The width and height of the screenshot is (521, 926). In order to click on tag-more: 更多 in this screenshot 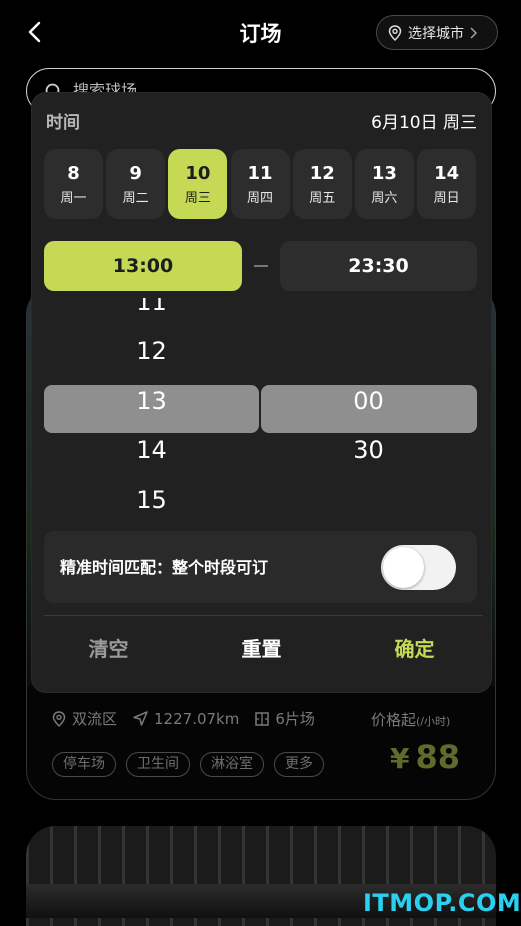, I will do `click(299, 764)`.